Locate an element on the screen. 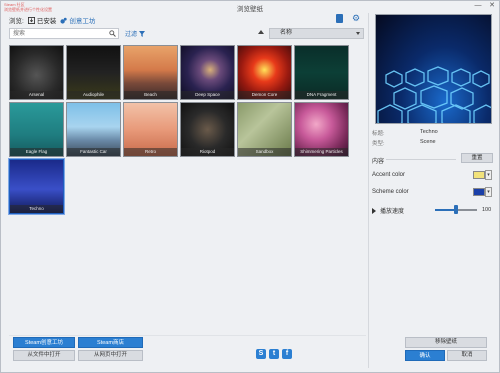  wallpaper-item-label: Arsenal is located at coordinates (36, 95).